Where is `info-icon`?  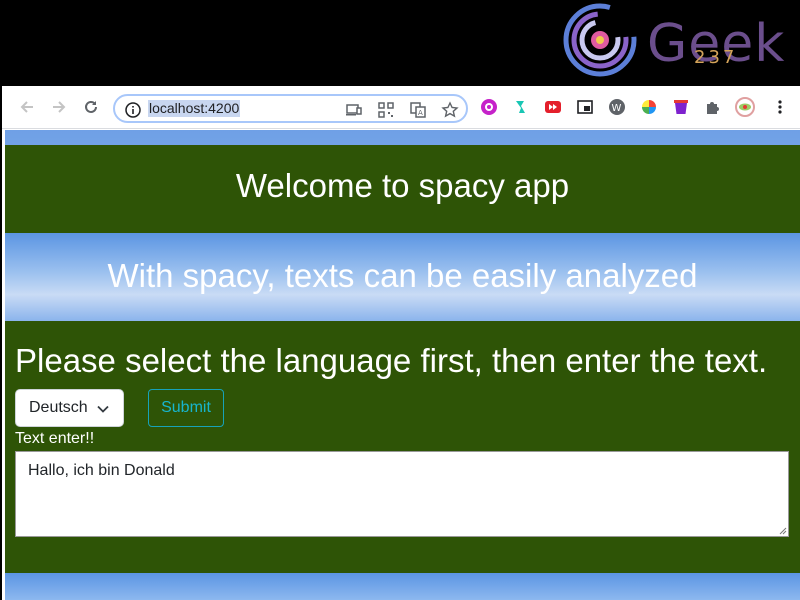 info-icon is located at coordinates (133, 110).